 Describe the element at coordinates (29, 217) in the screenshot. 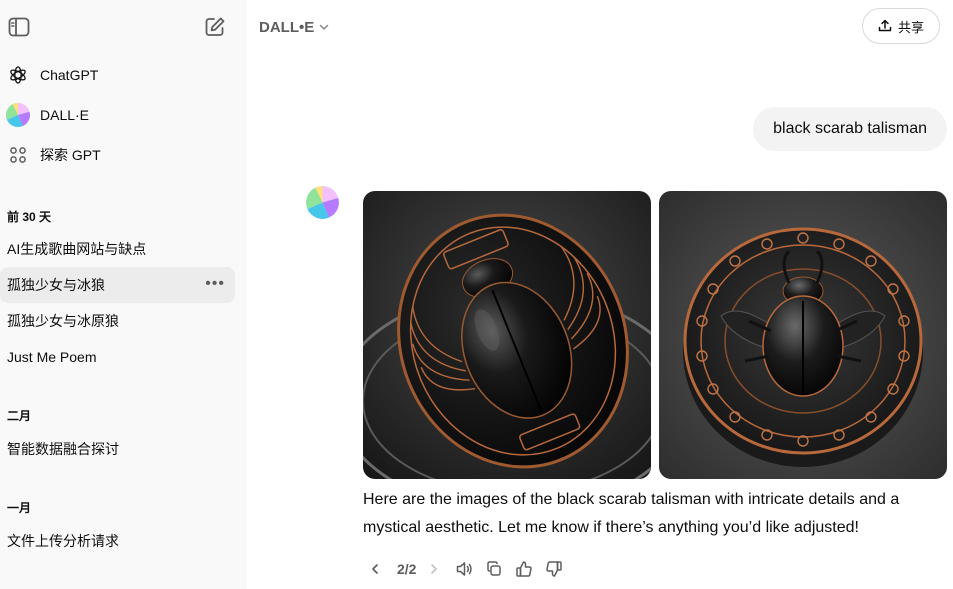

I see `section-title-30days: 前 30 天` at that location.